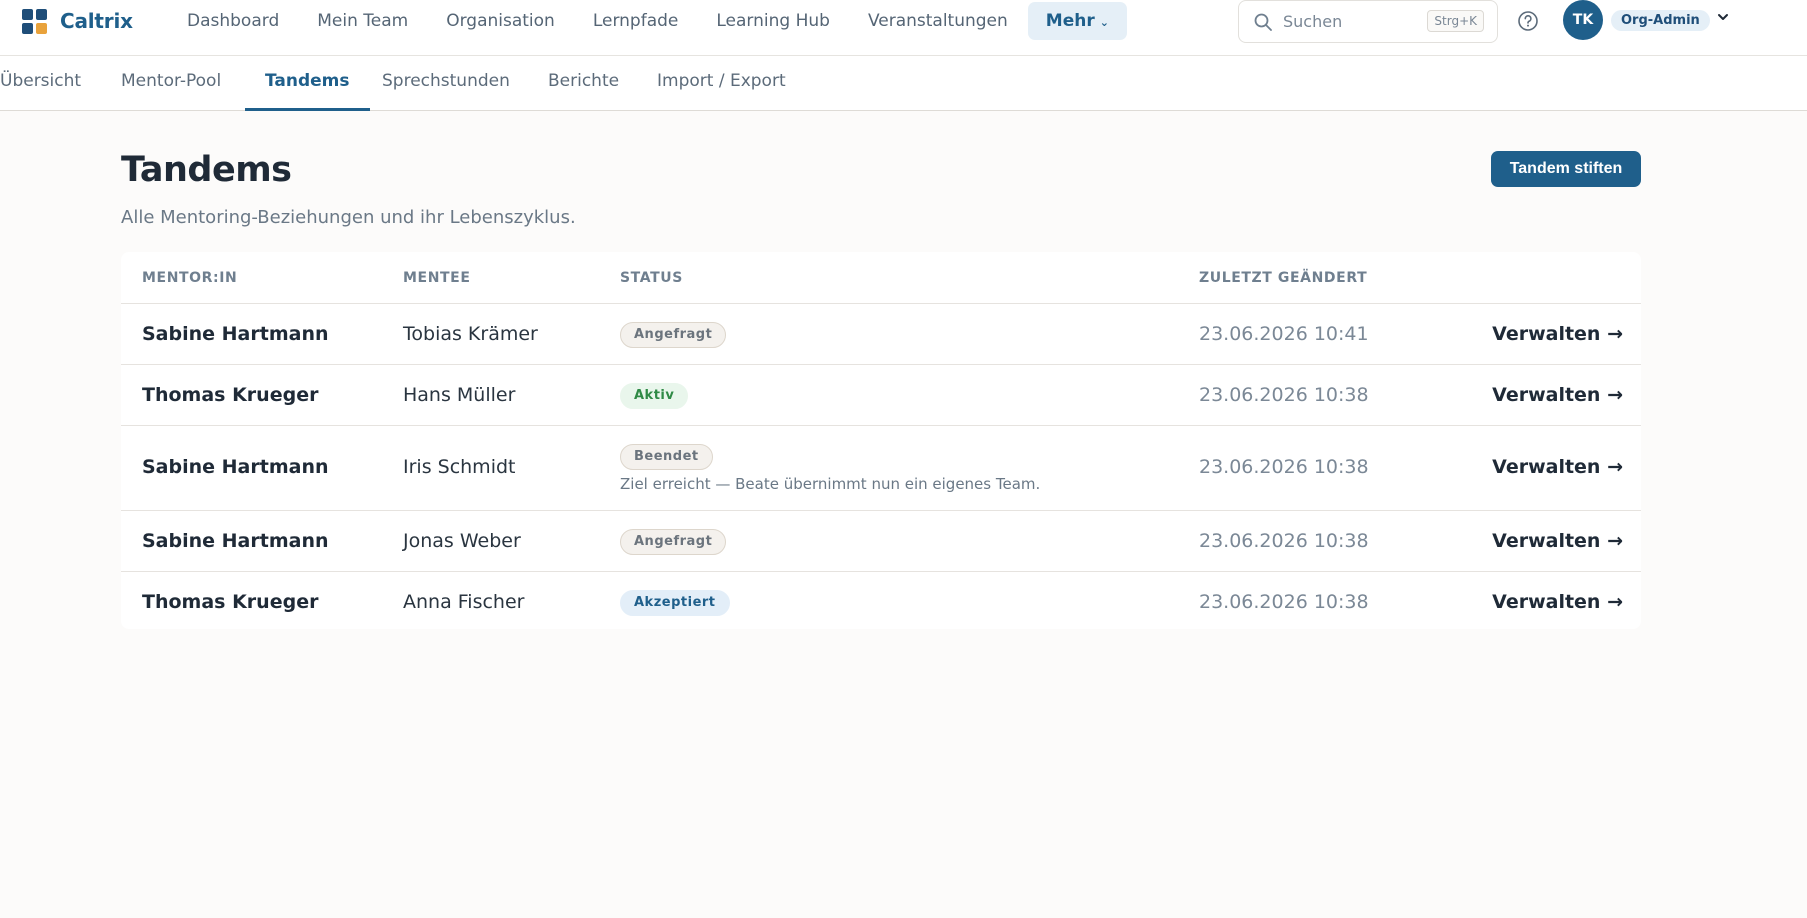 The height and width of the screenshot is (918, 1807). I want to click on column-header-mentee: MENTEE, so click(437, 278).